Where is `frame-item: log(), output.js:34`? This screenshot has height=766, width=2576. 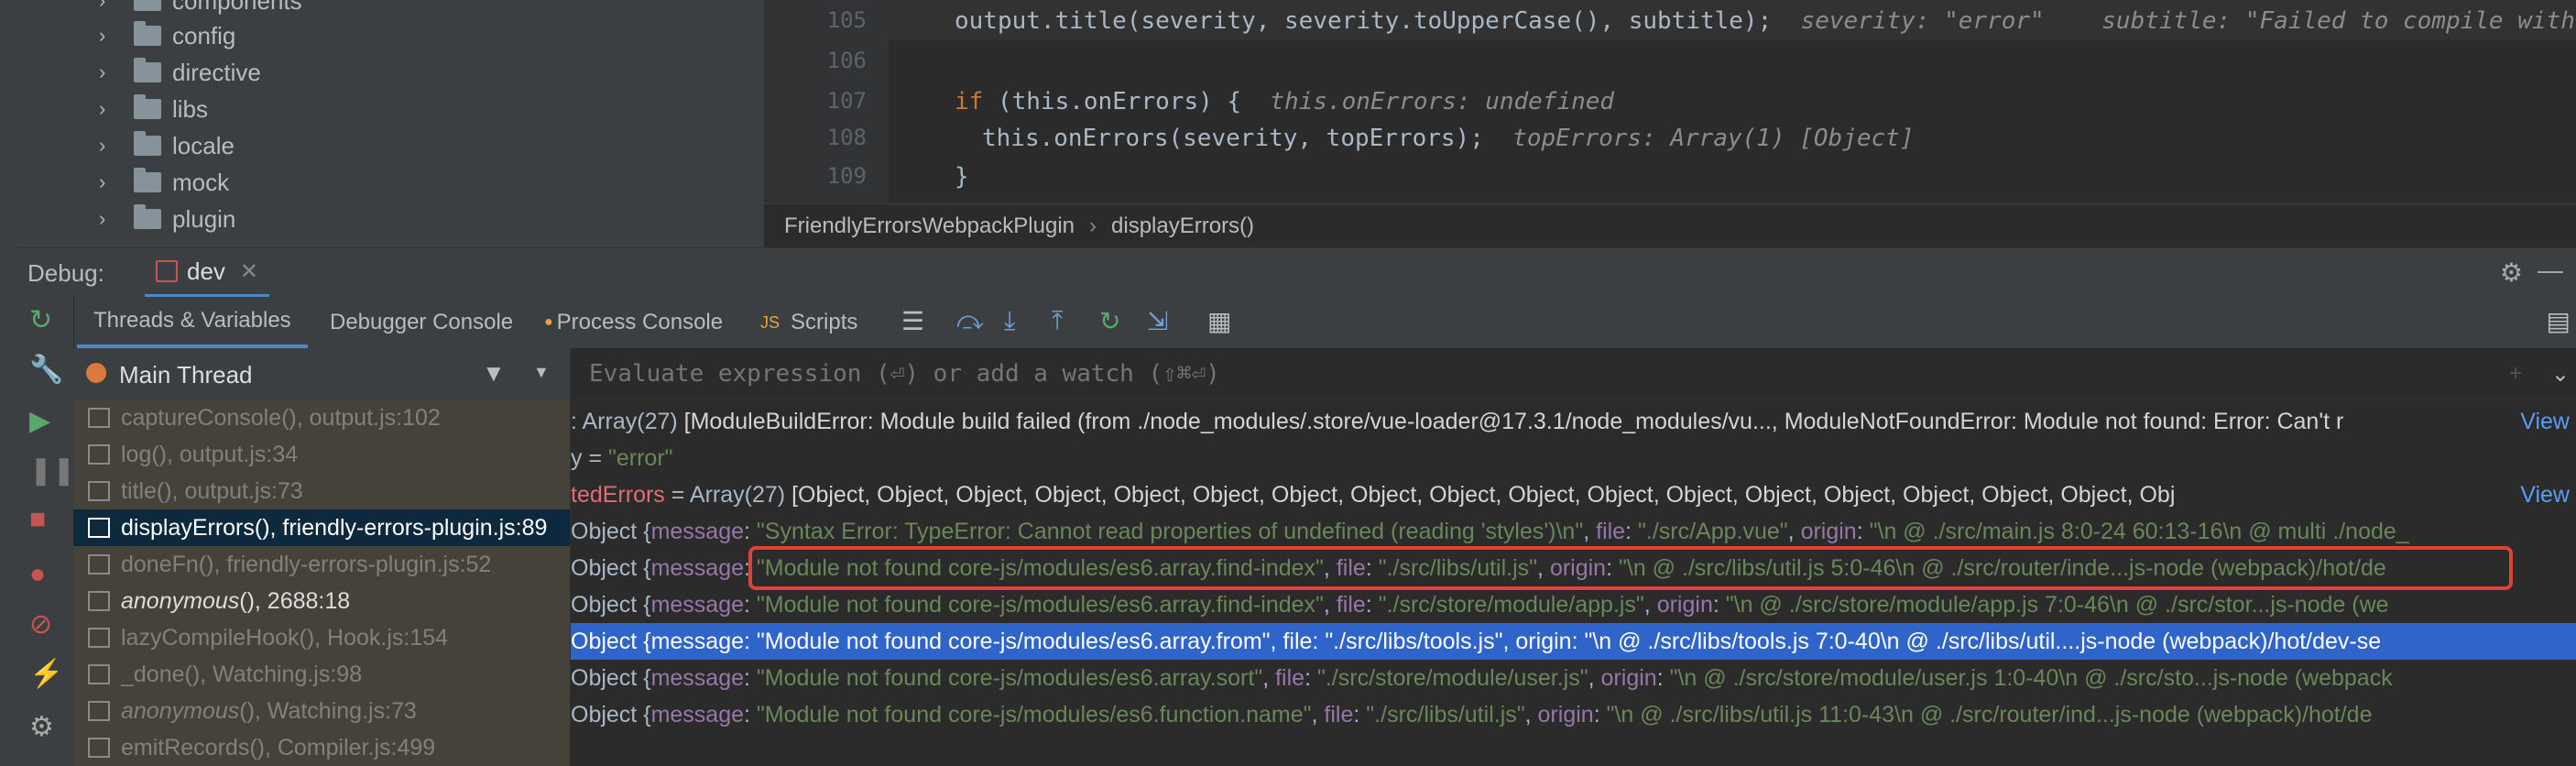
frame-item: log(), output.js:34 is located at coordinates (322, 454).